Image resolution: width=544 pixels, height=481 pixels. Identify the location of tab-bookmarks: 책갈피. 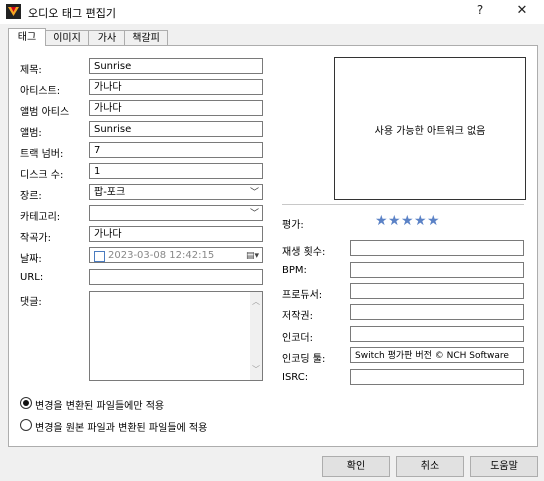
(146, 38).